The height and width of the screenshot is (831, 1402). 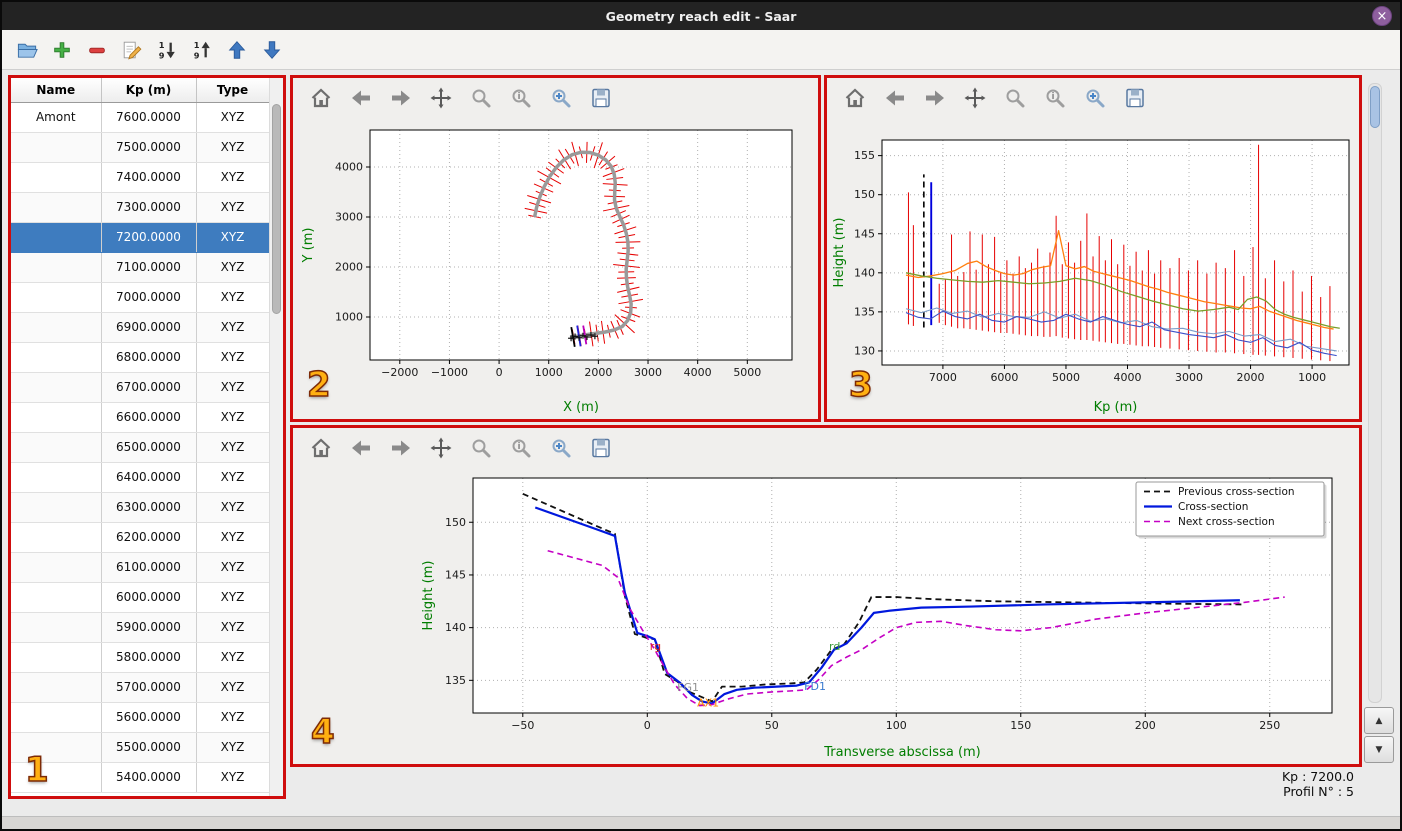 I want to click on zoom-icon, so click(x=481, y=98).